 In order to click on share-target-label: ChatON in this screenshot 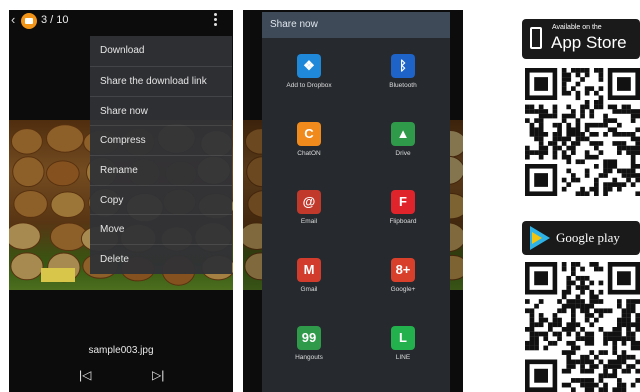, I will do `click(309, 153)`.